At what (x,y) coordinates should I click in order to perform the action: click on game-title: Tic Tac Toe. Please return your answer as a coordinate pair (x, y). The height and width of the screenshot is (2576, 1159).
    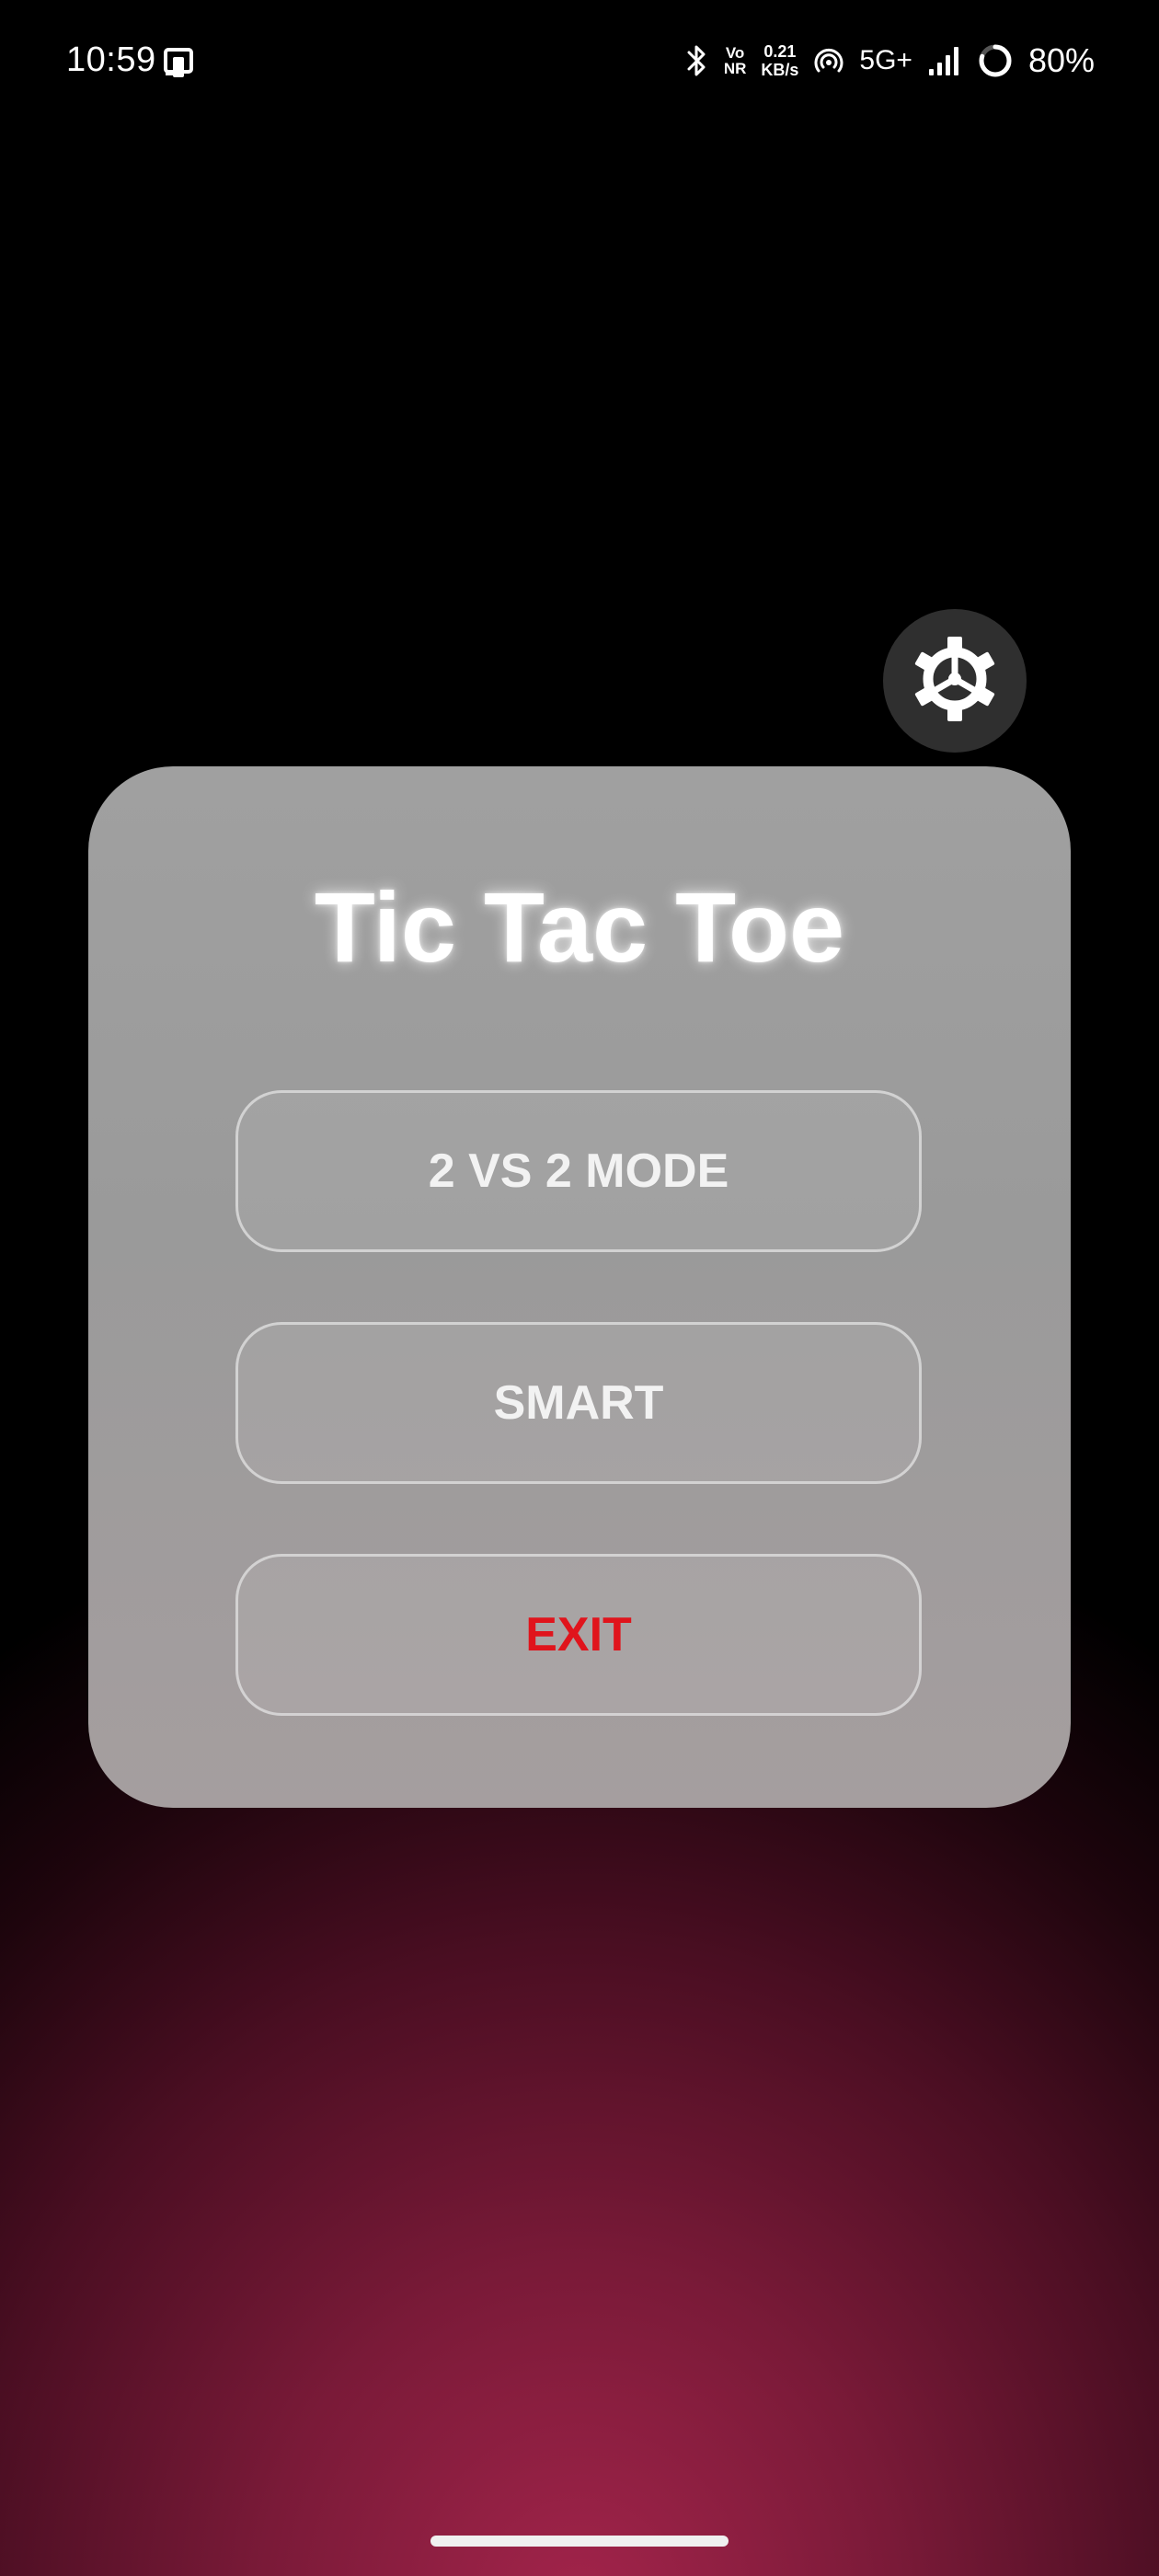
    Looking at the image, I should click on (579, 927).